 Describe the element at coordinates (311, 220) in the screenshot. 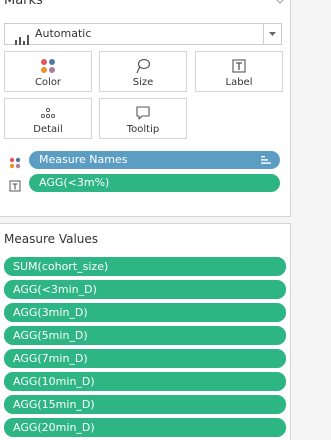

I see `view-area-edge` at that location.